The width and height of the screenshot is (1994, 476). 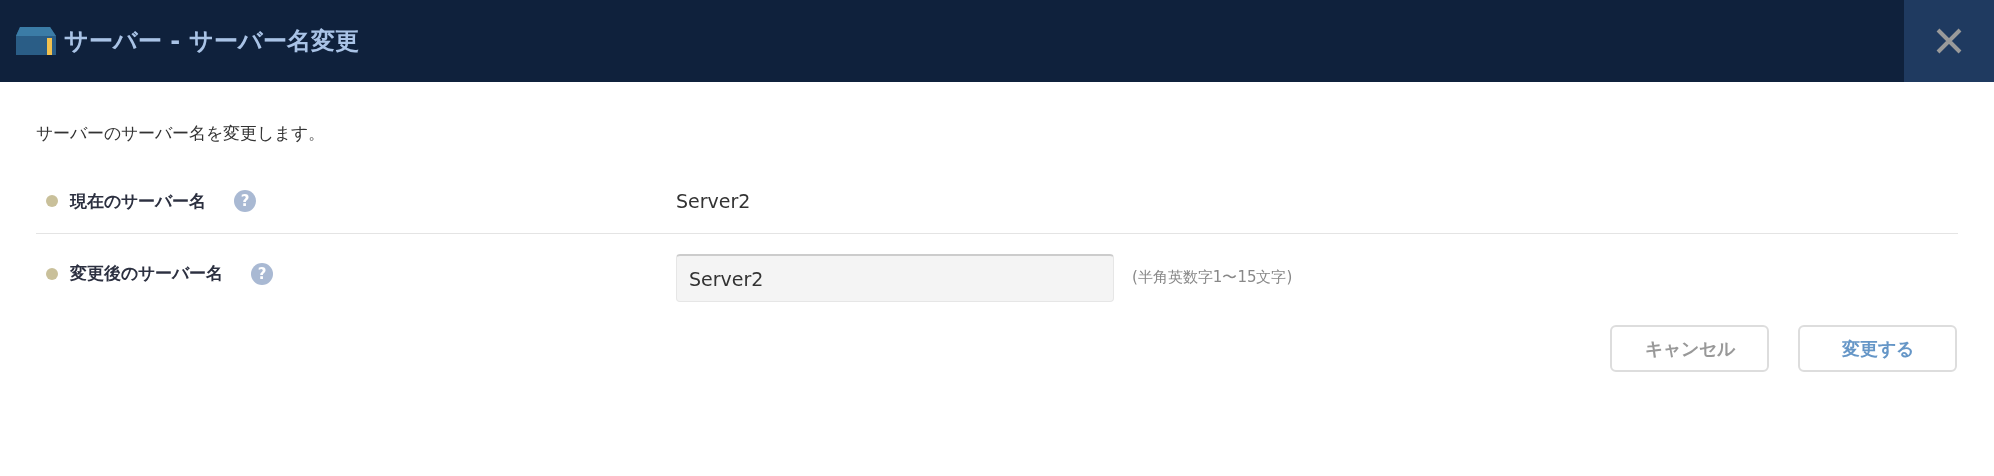 What do you see at coordinates (146, 273) in the screenshot?
I see `field-label: 変更後のサーバー名` at bounding box center [146, 273].